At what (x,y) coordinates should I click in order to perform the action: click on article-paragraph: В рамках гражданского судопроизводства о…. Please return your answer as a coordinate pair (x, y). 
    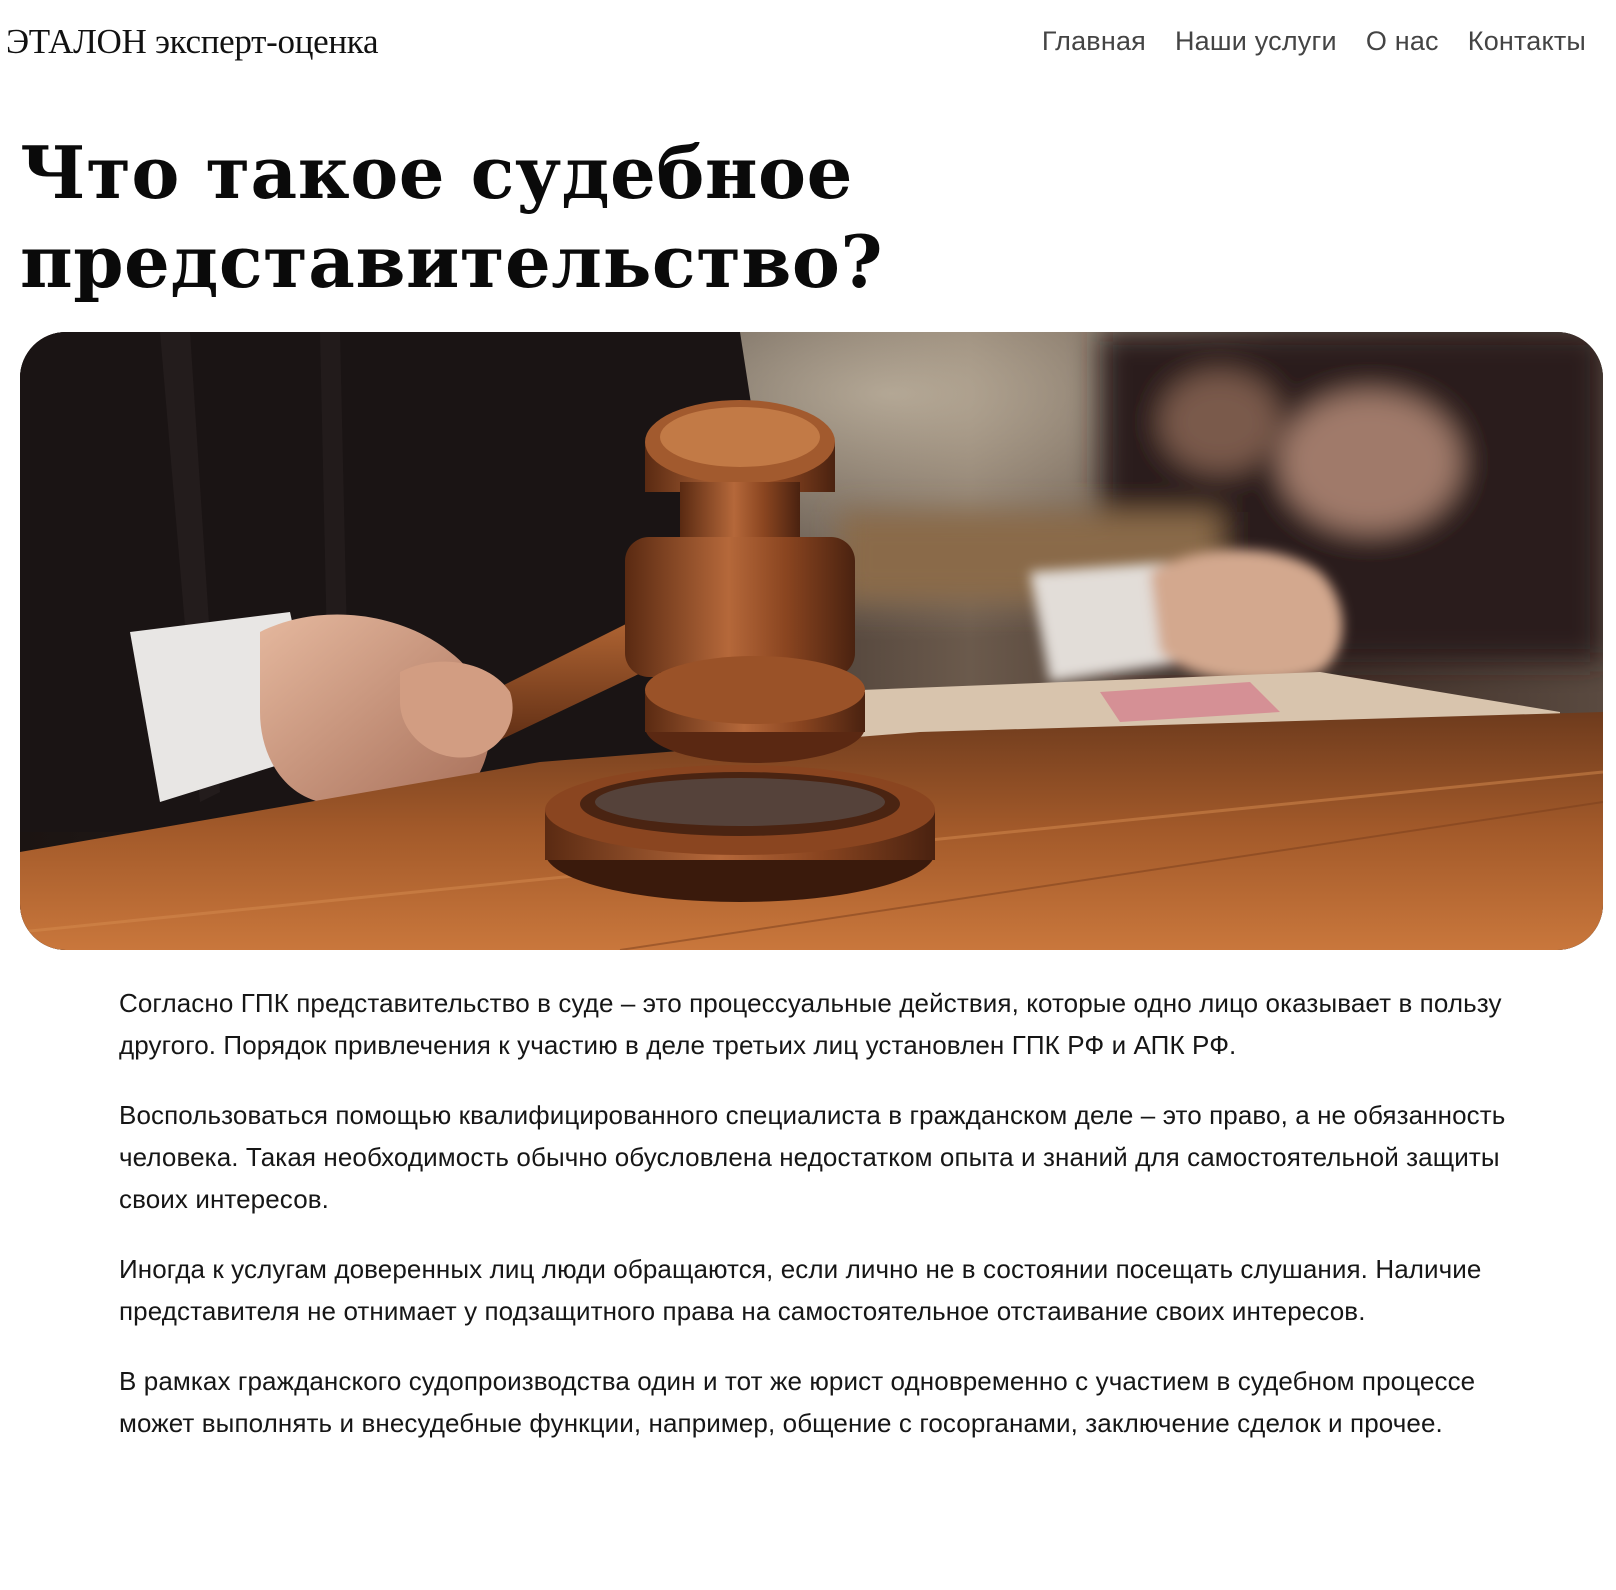
    Looking at the image, I should click on (797, 1402).